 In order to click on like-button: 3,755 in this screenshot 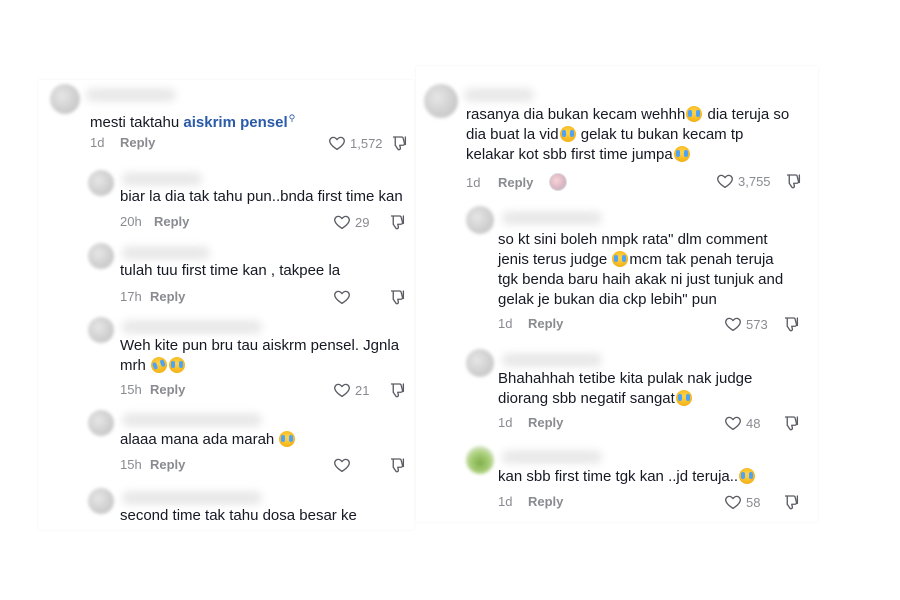, I will do `click(743, 181)`.